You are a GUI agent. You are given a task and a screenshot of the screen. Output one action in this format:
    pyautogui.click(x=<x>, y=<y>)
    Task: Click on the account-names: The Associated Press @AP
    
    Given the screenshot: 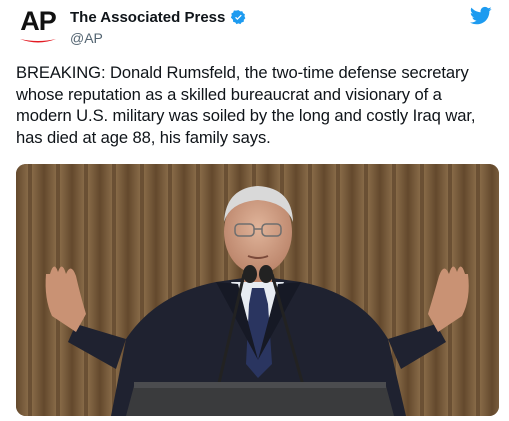 What is the action you would take?
    pyautogui.click(x=158, y=26)
    